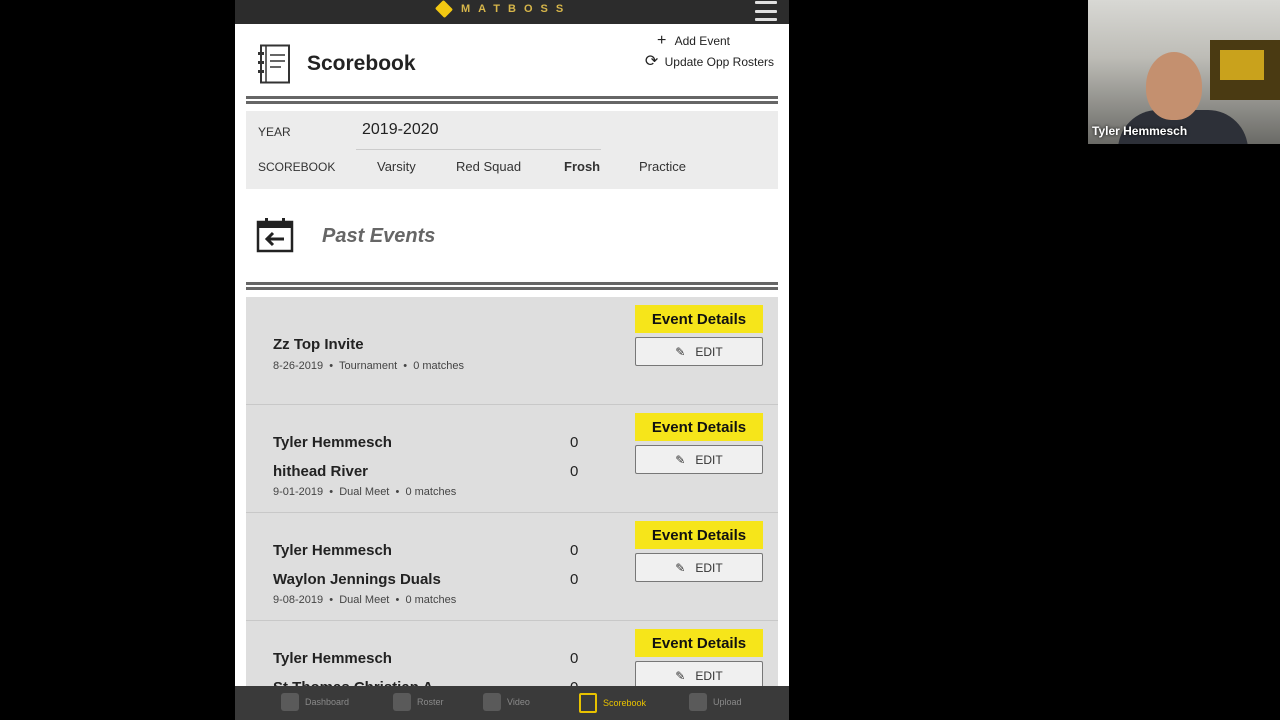 This screenshot has height=720, width=1280. I want to click on menu-icon, so click(766, 10).